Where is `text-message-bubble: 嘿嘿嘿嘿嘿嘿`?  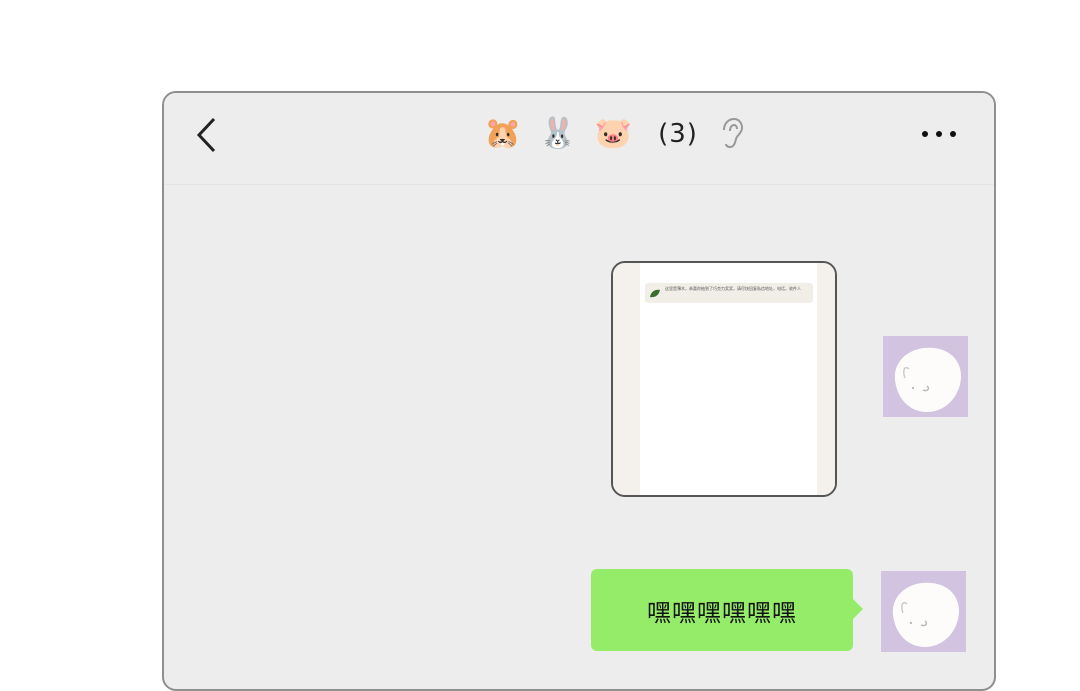 text-message-bubble: 嘿嘿嘿嘿嘿嘿 is located at coordinates (727, 610).